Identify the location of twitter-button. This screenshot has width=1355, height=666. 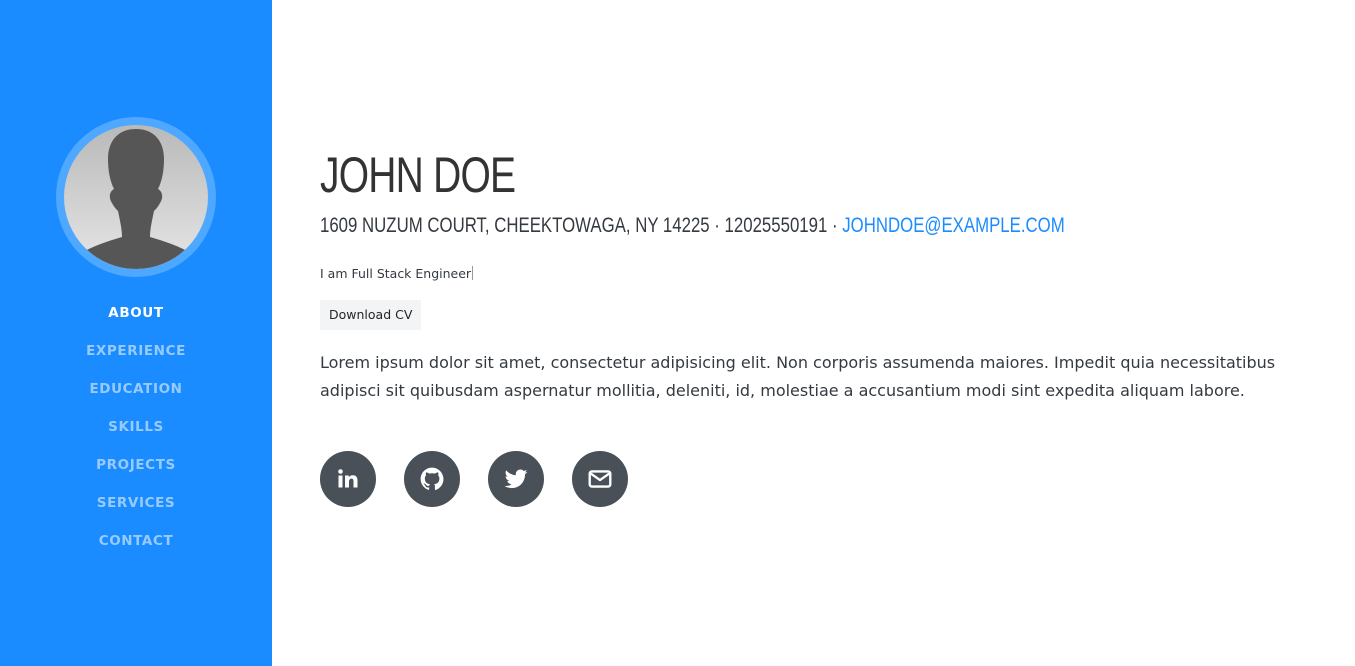
(516, 479).